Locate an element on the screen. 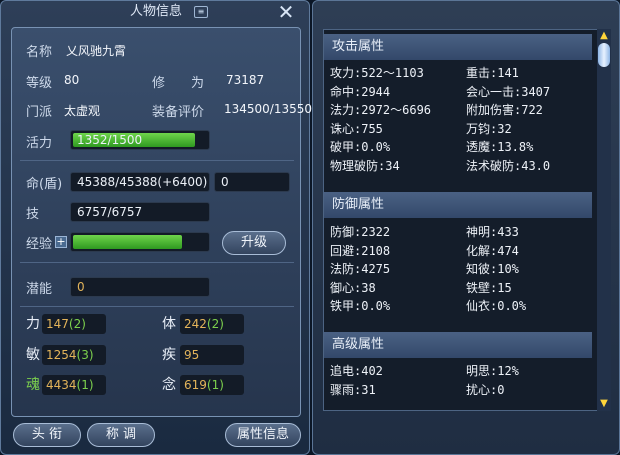 The height and width of the screenshot is (455, 620). speed-number: 95 is located at coordinates (192, 355).